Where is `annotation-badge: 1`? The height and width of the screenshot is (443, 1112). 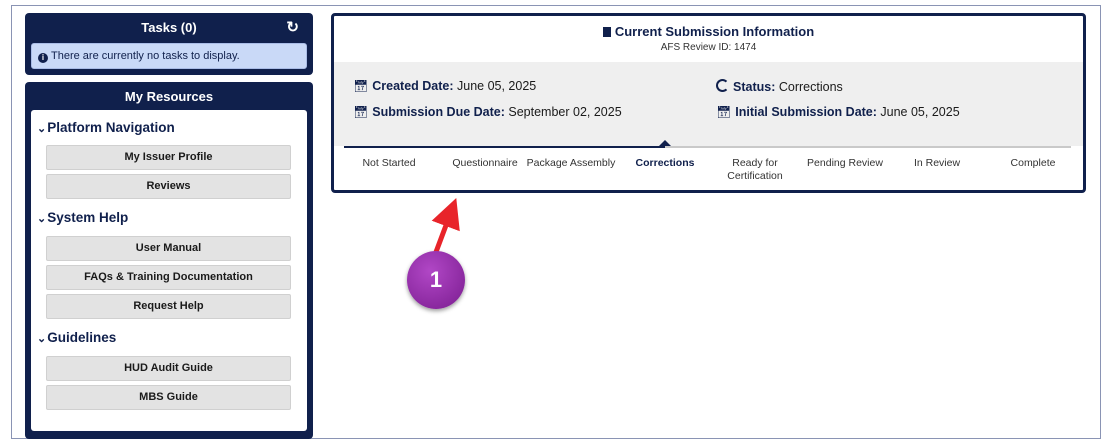
annotation-badge: 1 is located at coordinates (436, 280).